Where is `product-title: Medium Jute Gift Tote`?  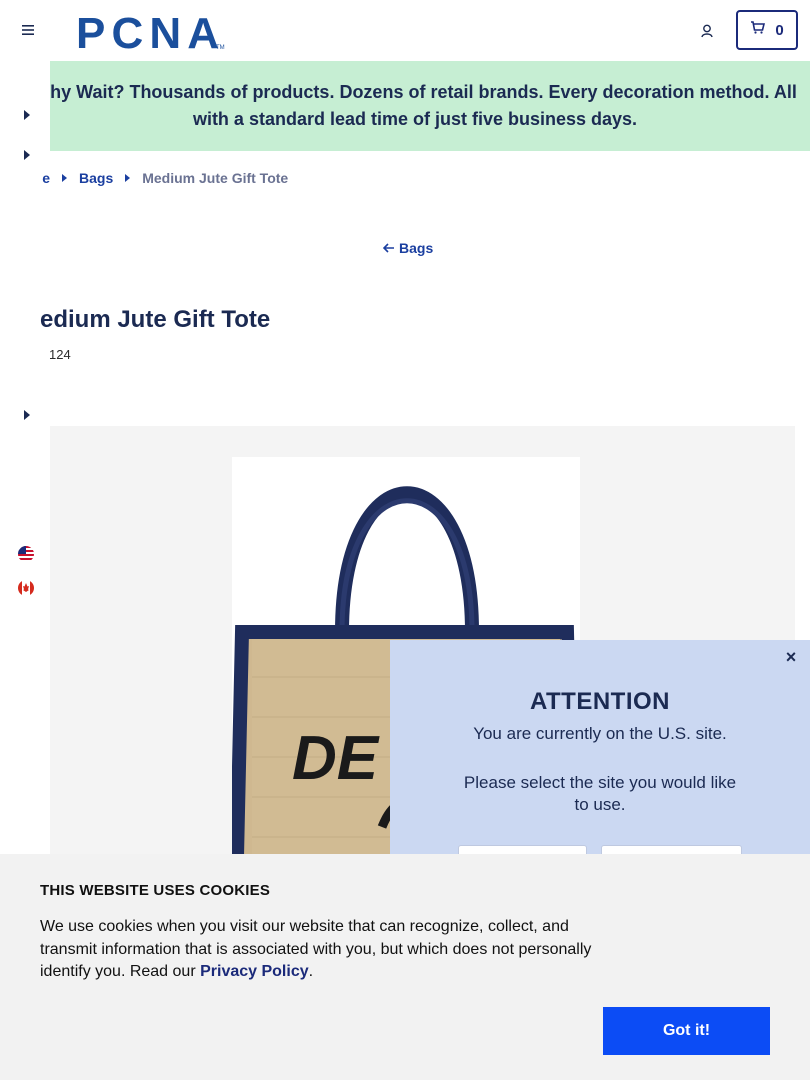 product-title: Medium Jute Gift Tote is located at coordinates (155, 319).